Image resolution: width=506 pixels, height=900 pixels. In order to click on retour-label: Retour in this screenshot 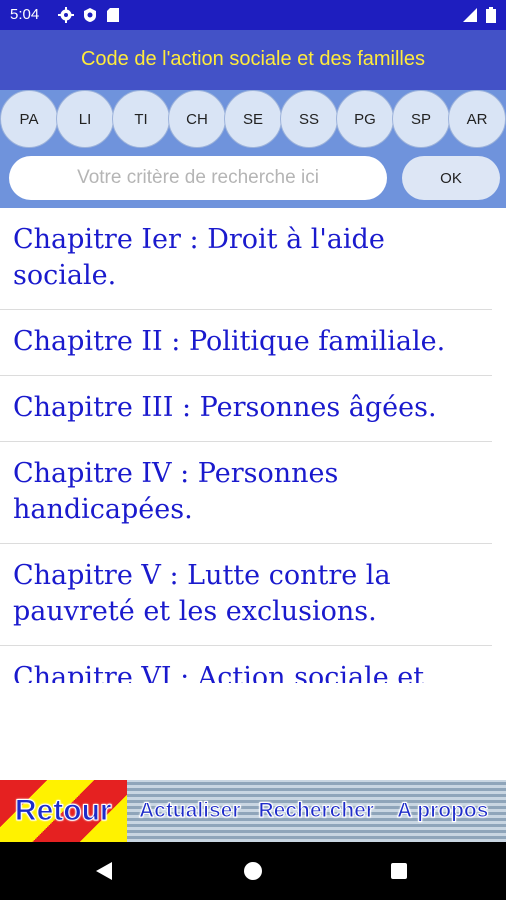, I will do `click(63, 811)`.